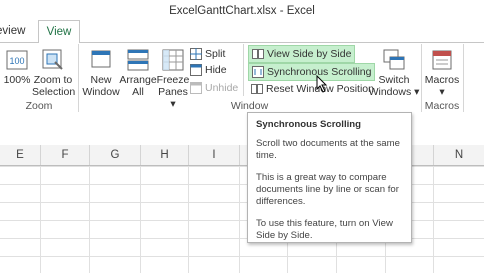  I want to click on macros-group-label: Macros, so click(442, 106).